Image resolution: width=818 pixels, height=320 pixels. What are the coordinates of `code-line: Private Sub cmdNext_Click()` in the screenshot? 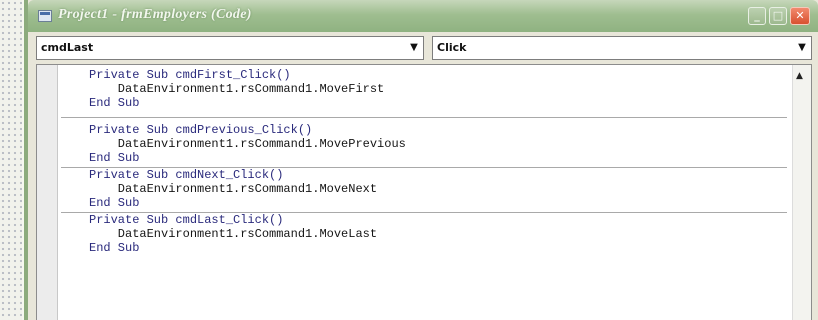 It's located at (438, 176).